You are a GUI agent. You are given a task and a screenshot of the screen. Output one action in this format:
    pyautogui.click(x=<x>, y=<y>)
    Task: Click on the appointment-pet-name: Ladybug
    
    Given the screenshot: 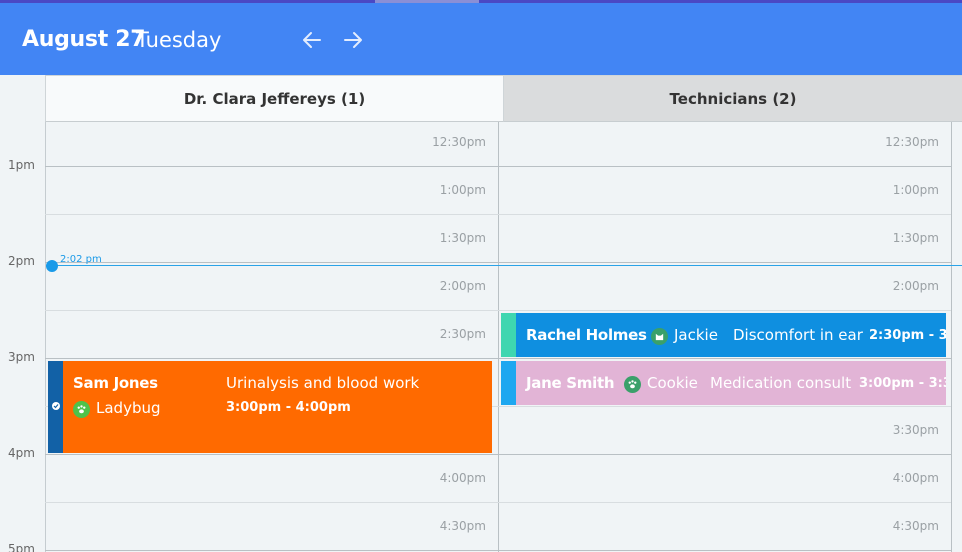 What is the action you would take?
    pyautogui.click(x=128, y=408)
    